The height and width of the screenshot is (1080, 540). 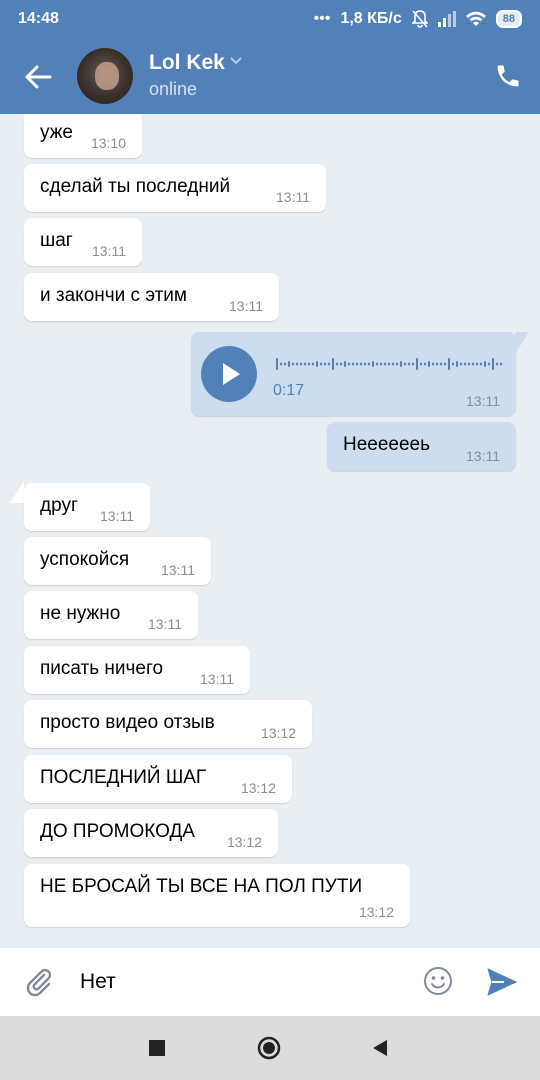 What do you see at coordinates (289, 390) in the screenshot?
I see `voice-duration: 0:17` at bounding box center [289, 390].